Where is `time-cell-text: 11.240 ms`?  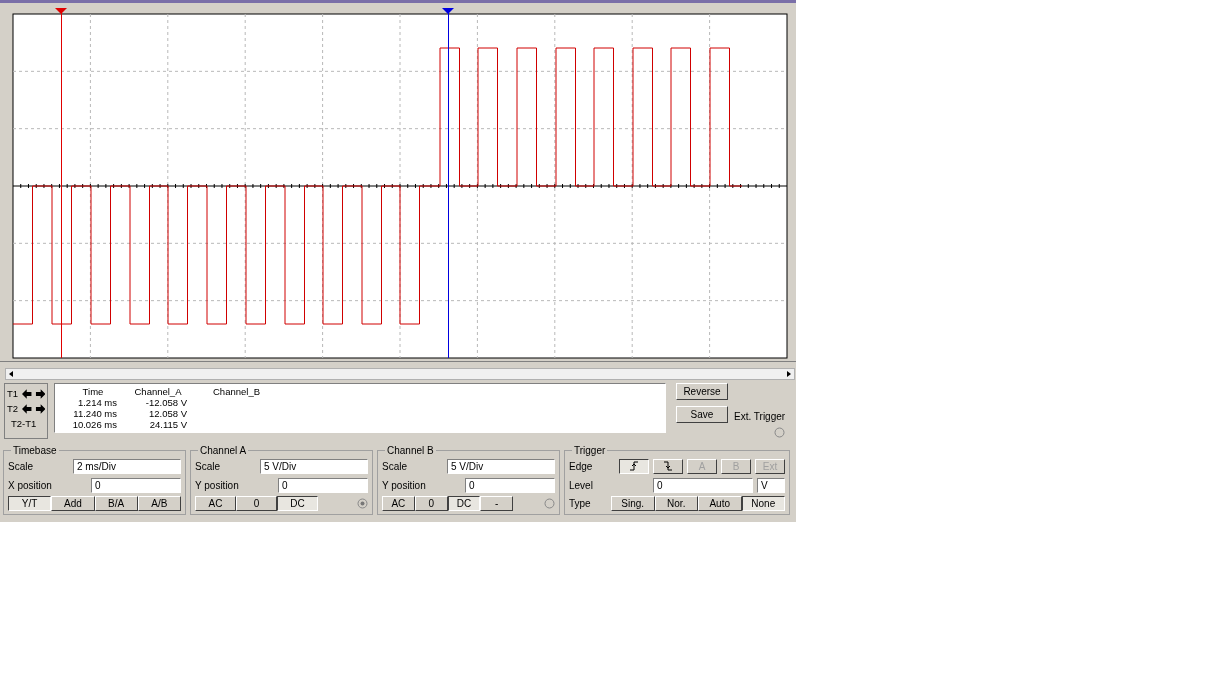
time-cell-text: 11.240 ms is located at coordinates (95, 413).